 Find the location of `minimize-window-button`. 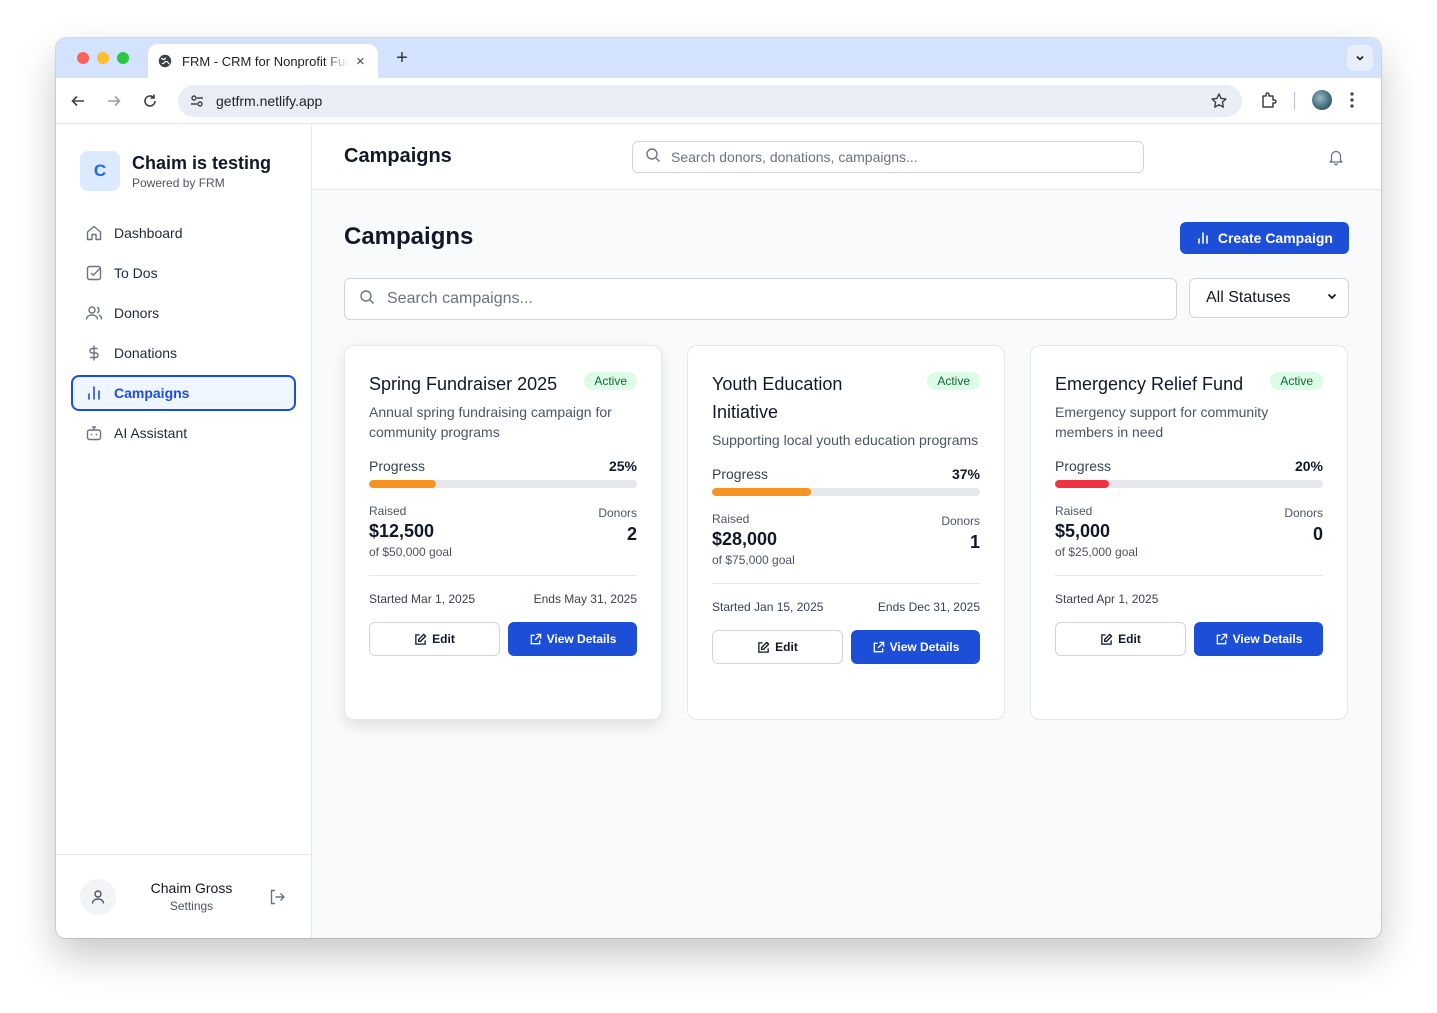

minimize-window-button is located at coordinates (103, 58).